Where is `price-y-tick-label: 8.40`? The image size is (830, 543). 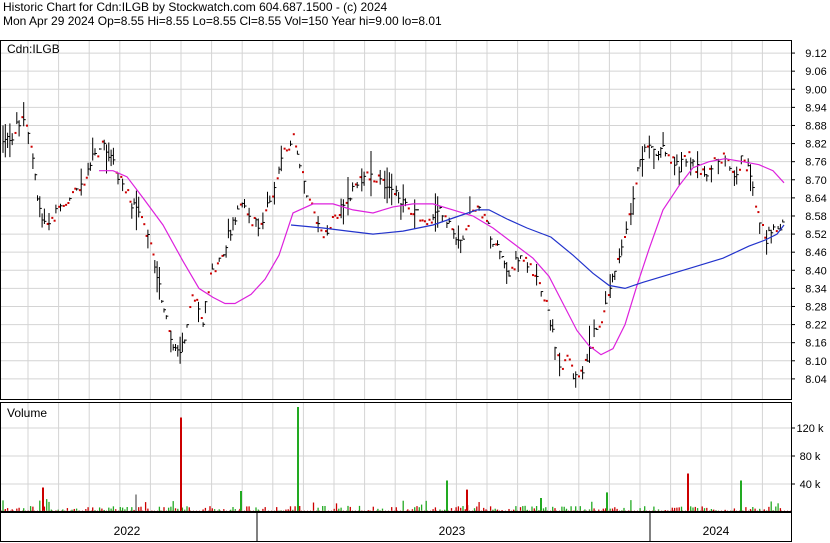
price-y-tick-label: 8.40 is located at coordinates (815, 271).